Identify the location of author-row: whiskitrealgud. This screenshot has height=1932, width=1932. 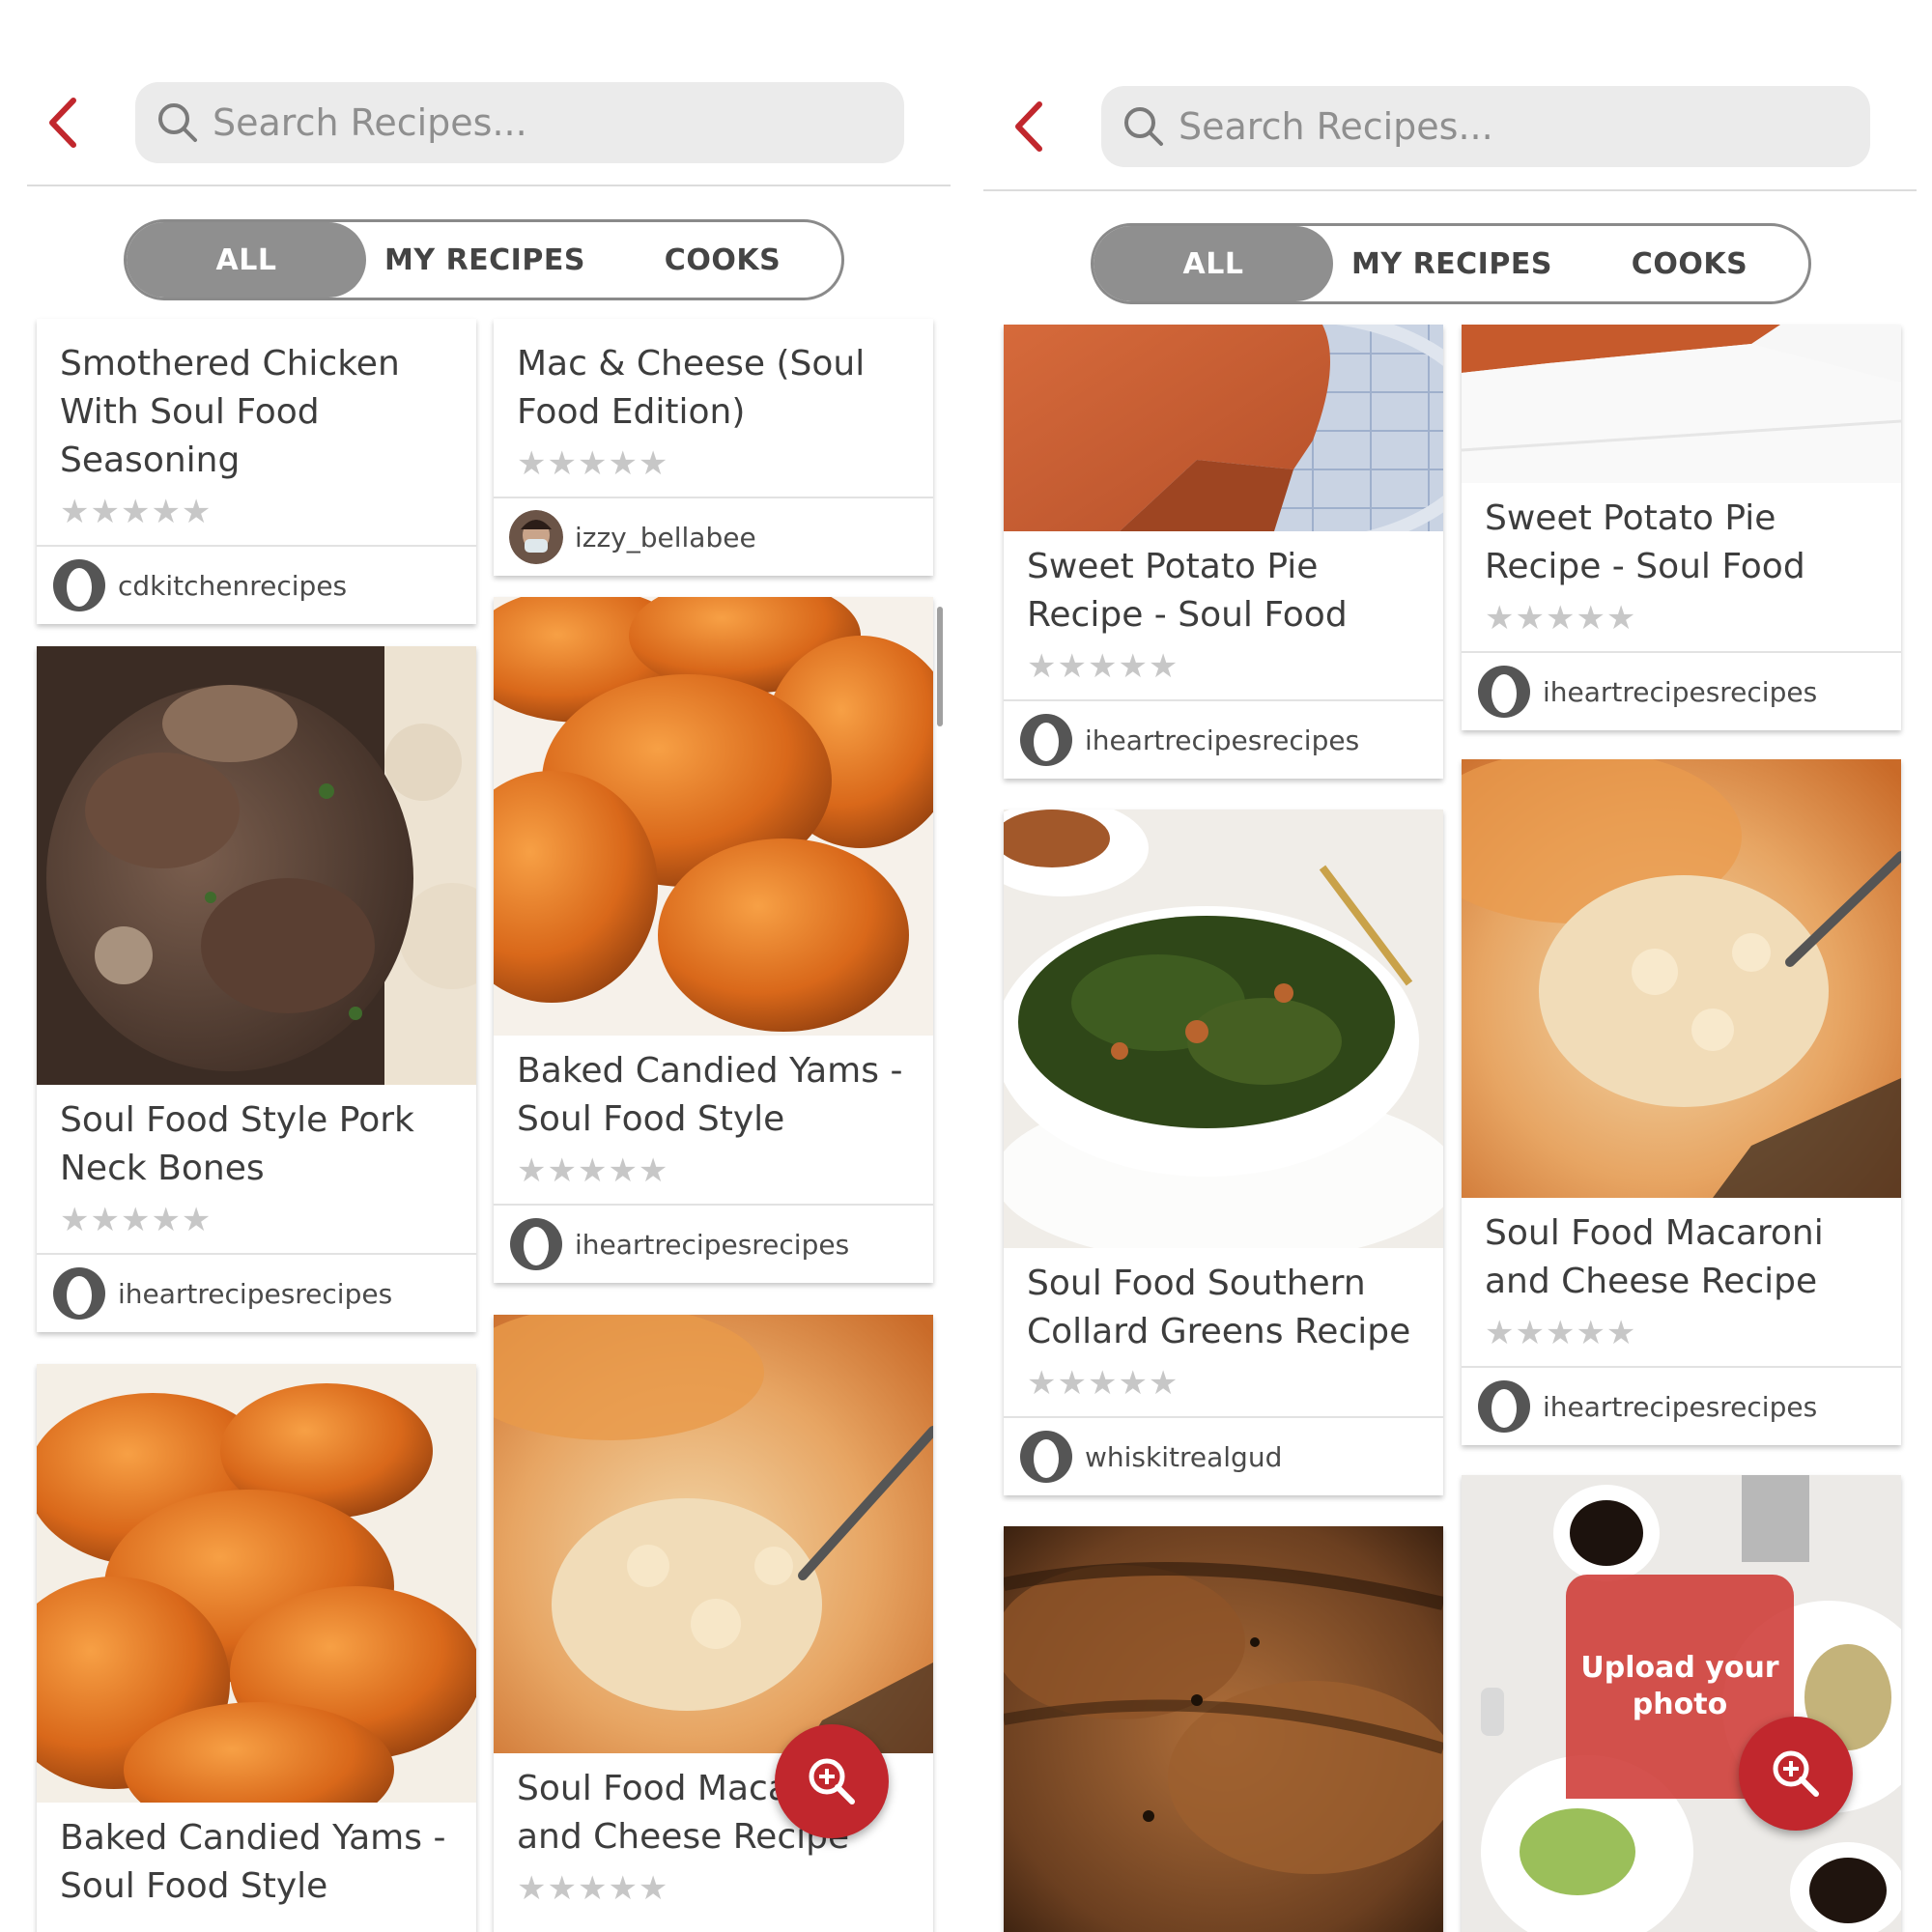
(1223, 1455).